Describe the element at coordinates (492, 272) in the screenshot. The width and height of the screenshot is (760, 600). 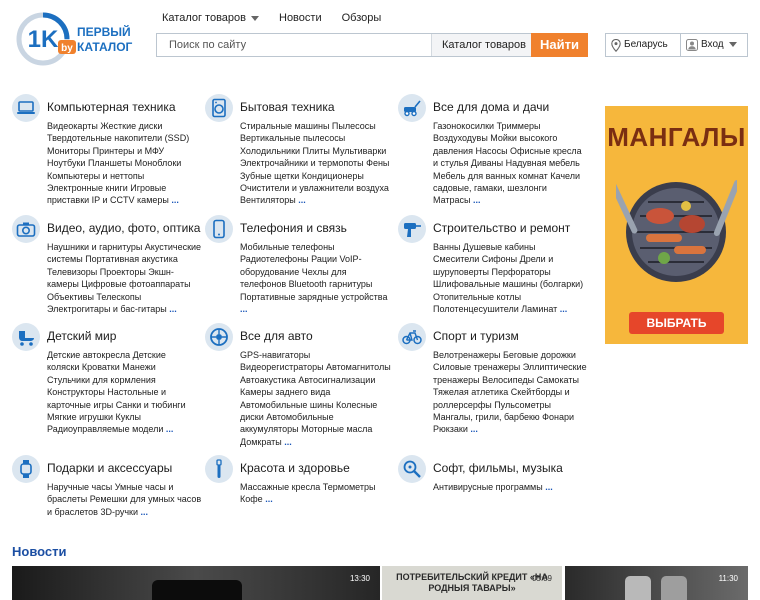
I see `category-link: шуруповерты Перфораторы` at that location.